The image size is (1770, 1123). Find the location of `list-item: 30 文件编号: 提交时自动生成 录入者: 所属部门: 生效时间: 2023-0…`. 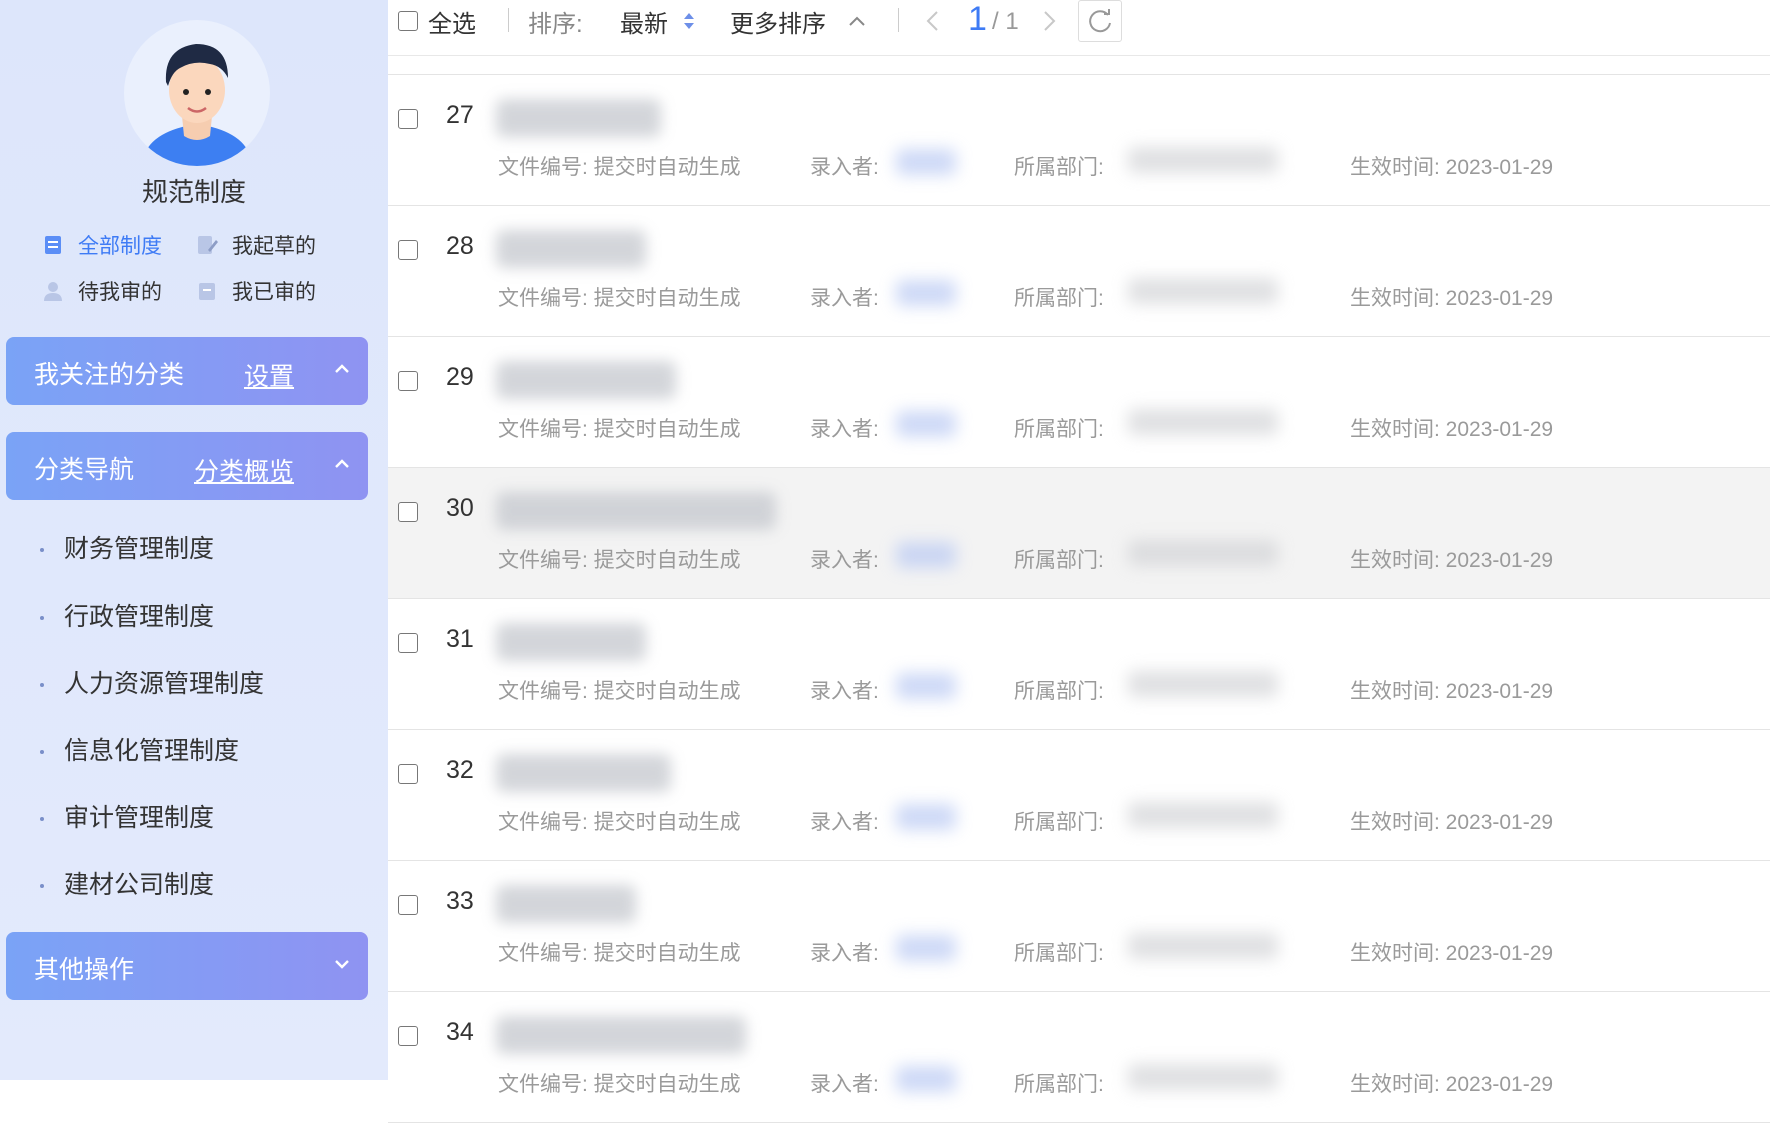

list-item: 30 文件编号: 提交时自动生成 录入者: 所属部门: 生效时间: 2023-0… is located at coordinates (1079, 533).